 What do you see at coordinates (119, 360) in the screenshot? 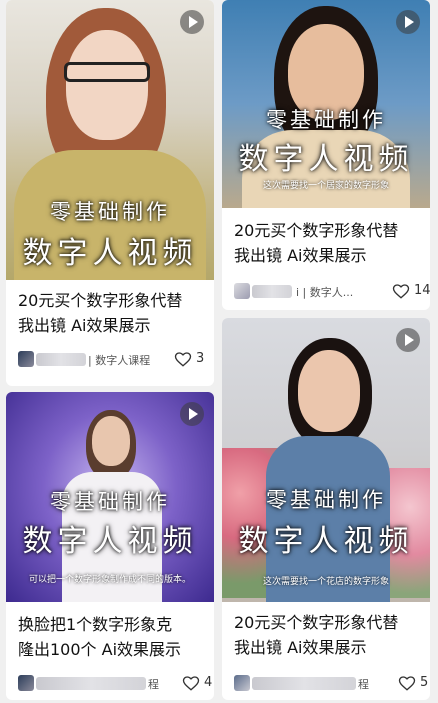
I see `channel-name: | 数字人课程` at bounding box center [119, 360].